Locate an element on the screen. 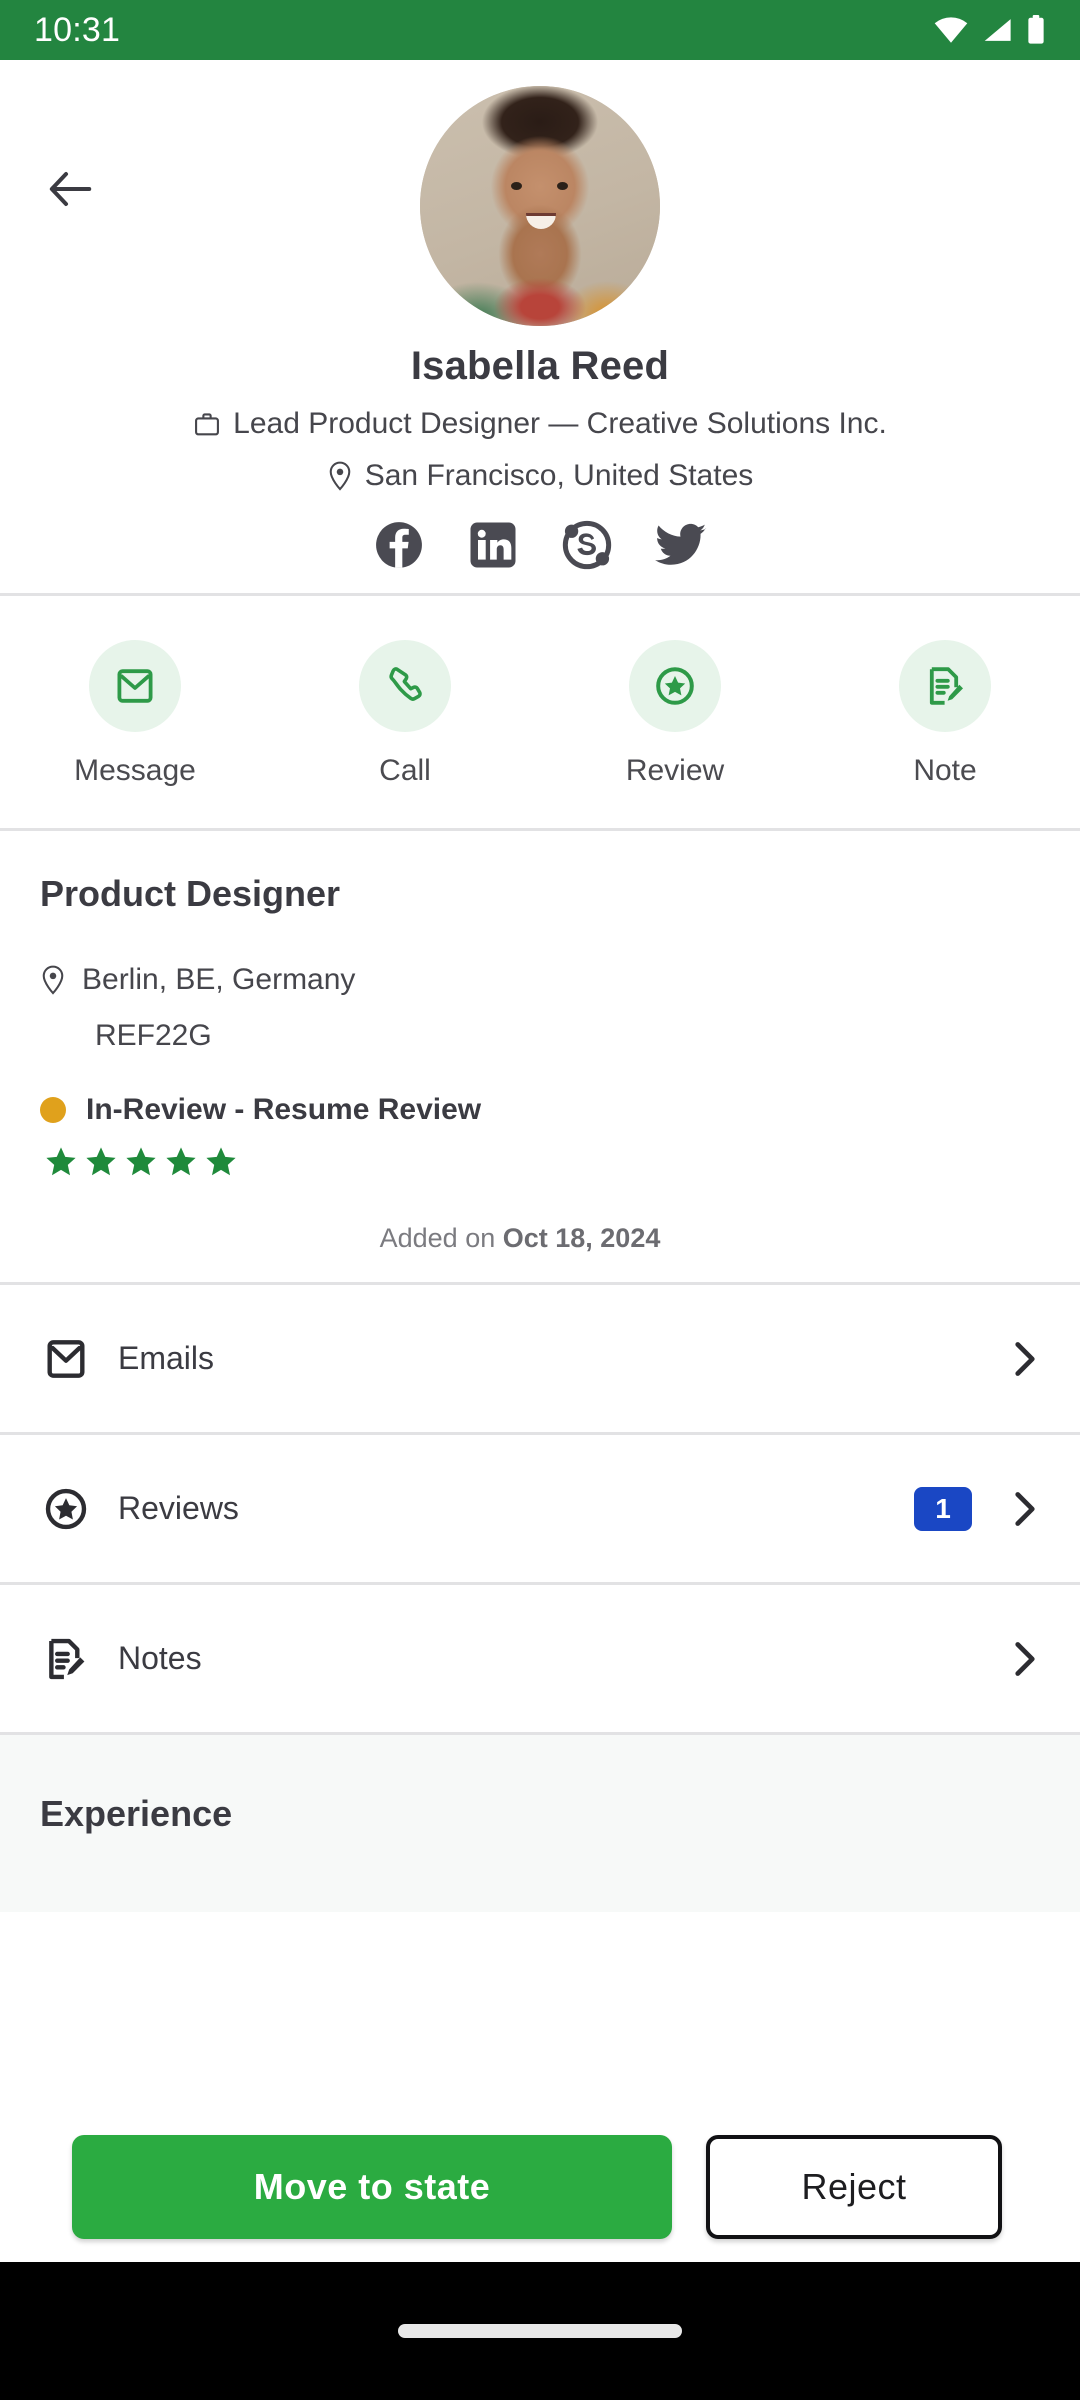 The image size is (1080, 2400). action-note: Note is located at coordinates (945, 714).